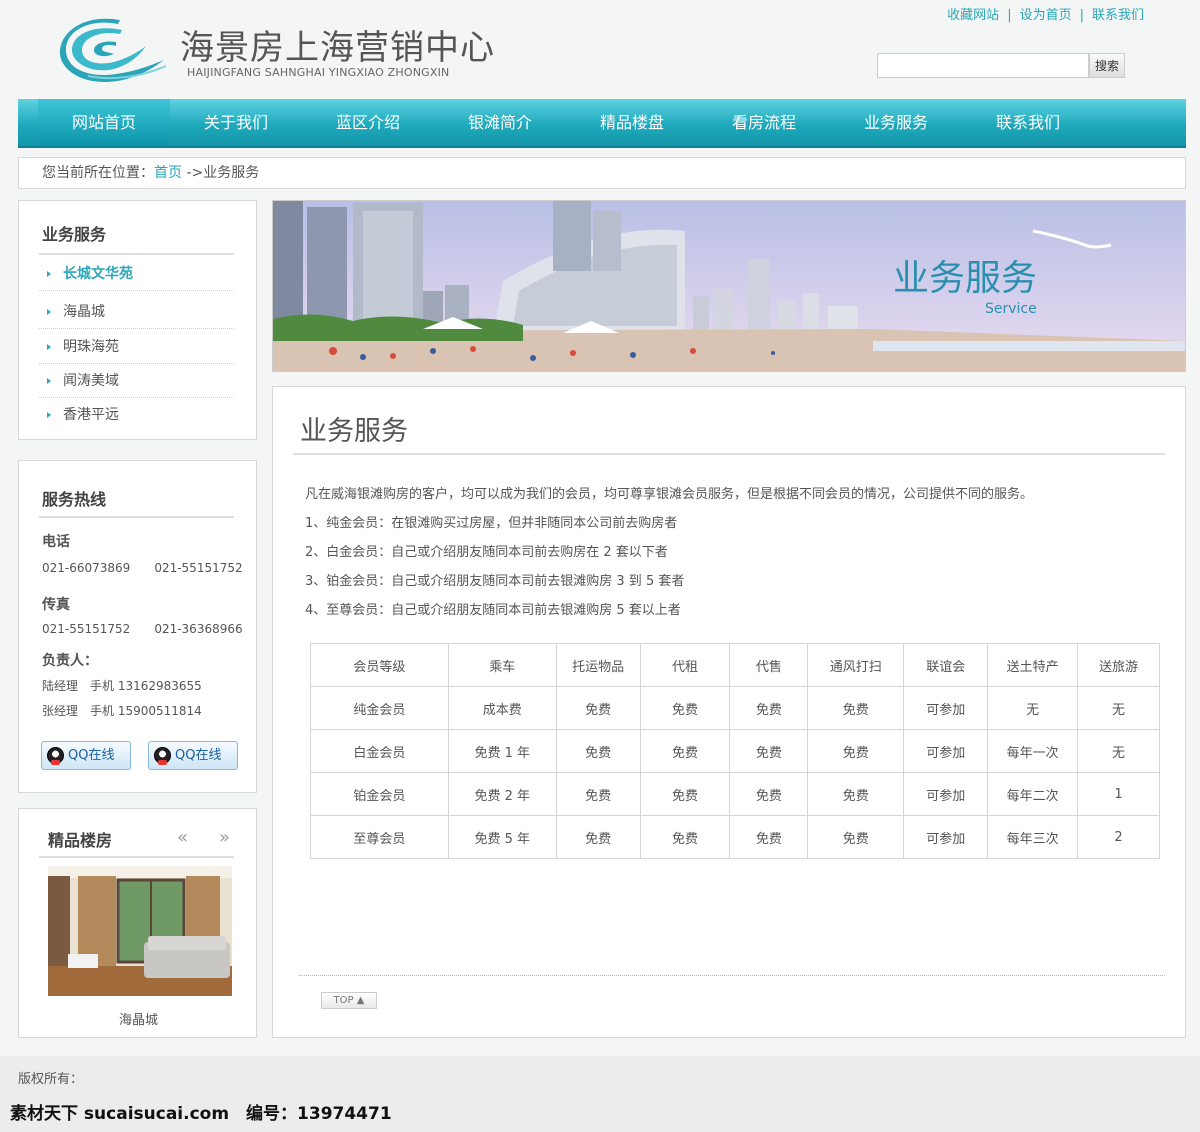 The image size is (1200, 1132). I want to click on nav-viewing-process: 看房流程, so click(764, 122).